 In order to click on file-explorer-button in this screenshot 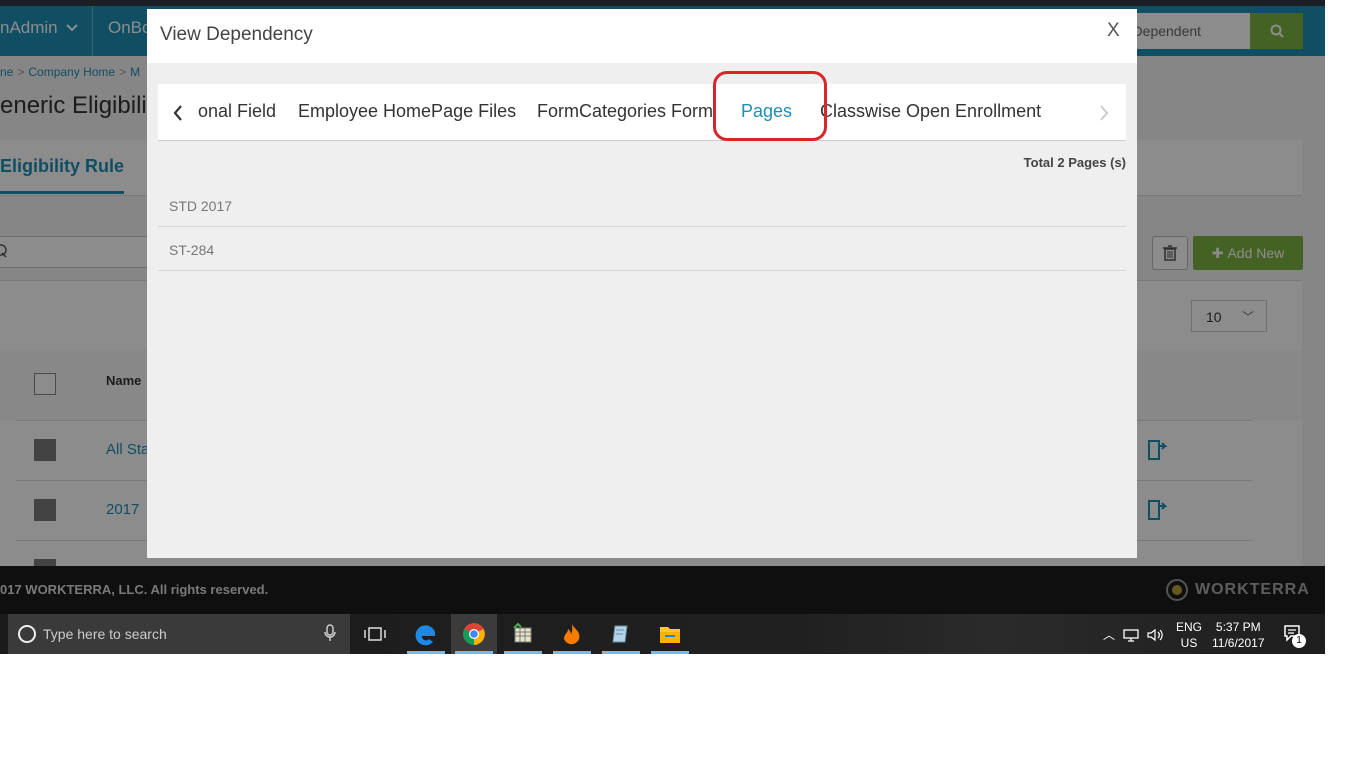, I will do `click(670, 634)`.